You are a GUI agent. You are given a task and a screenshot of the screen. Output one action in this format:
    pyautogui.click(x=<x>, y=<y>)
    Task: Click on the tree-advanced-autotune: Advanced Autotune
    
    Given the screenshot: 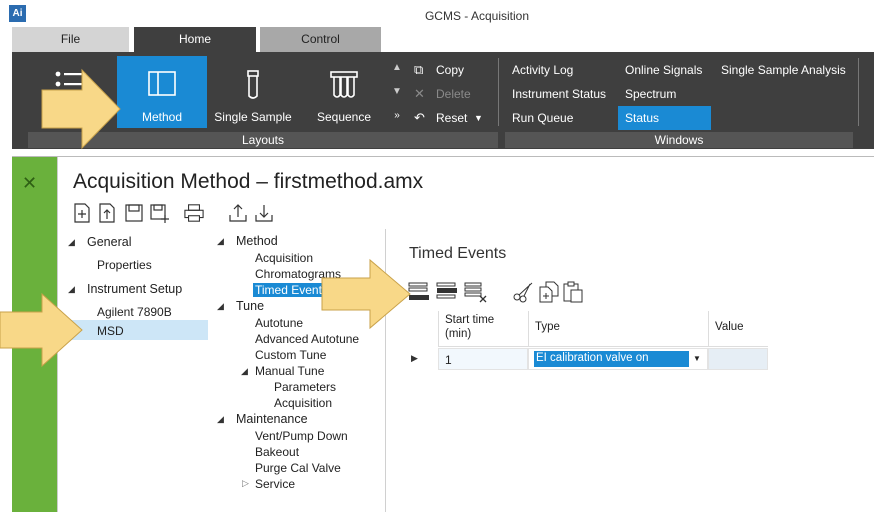 What is the action you would take?
    pyautogui.click(x=307, y=339)
    